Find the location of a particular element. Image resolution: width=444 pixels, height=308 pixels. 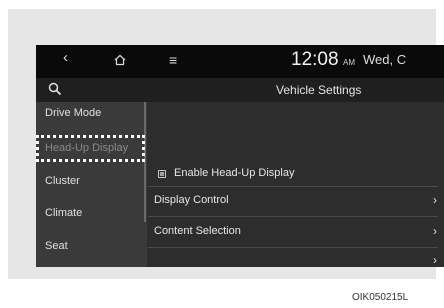

search-icon is located at coordinates (55, 89).